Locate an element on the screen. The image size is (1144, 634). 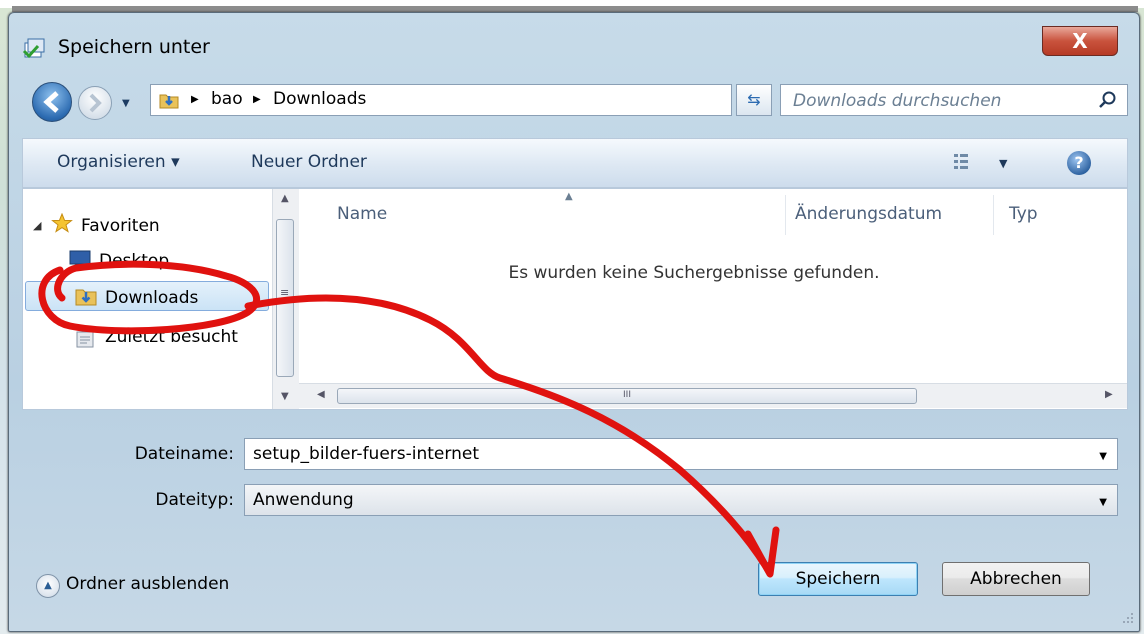
filetype-label: Dateityp: is located at coordinates (194, 500).